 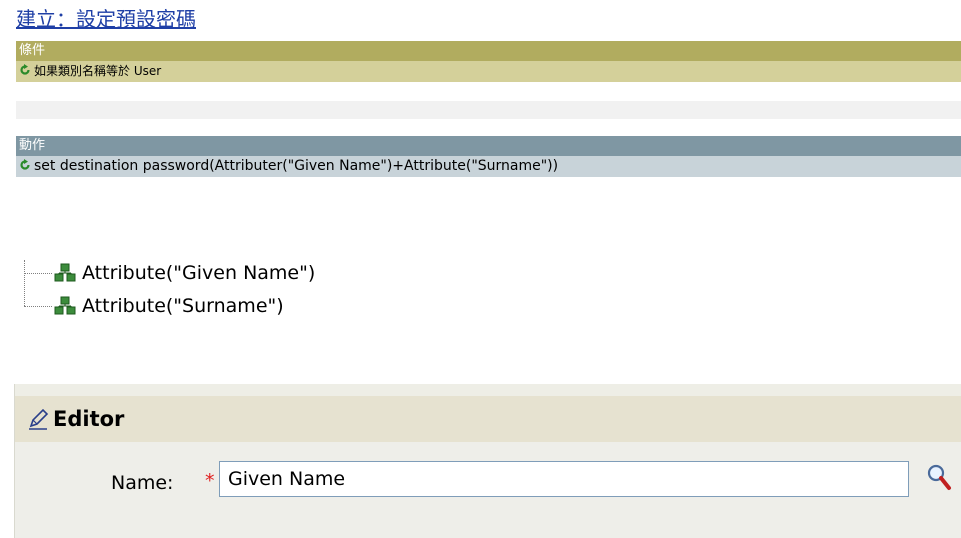 I want to click on name-label: Name:, so click(x=142, y=483).